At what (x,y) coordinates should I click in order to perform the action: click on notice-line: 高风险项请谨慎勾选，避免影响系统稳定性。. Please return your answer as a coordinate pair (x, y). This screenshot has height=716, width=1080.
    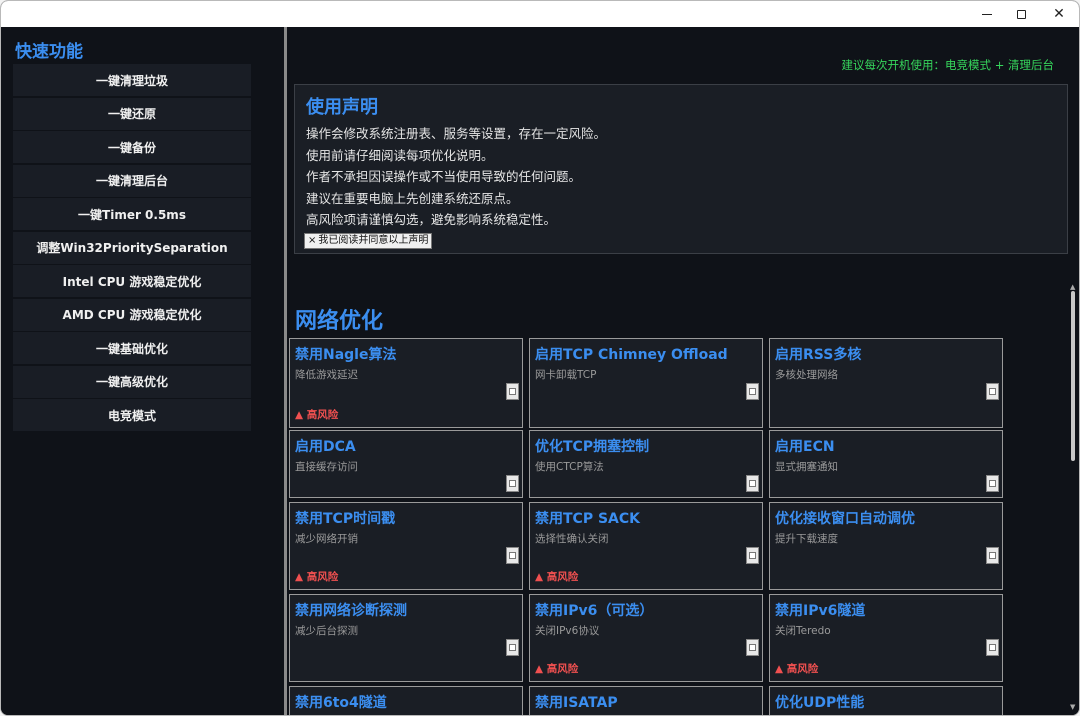
    Looking at the image, I should click on (431, 219).